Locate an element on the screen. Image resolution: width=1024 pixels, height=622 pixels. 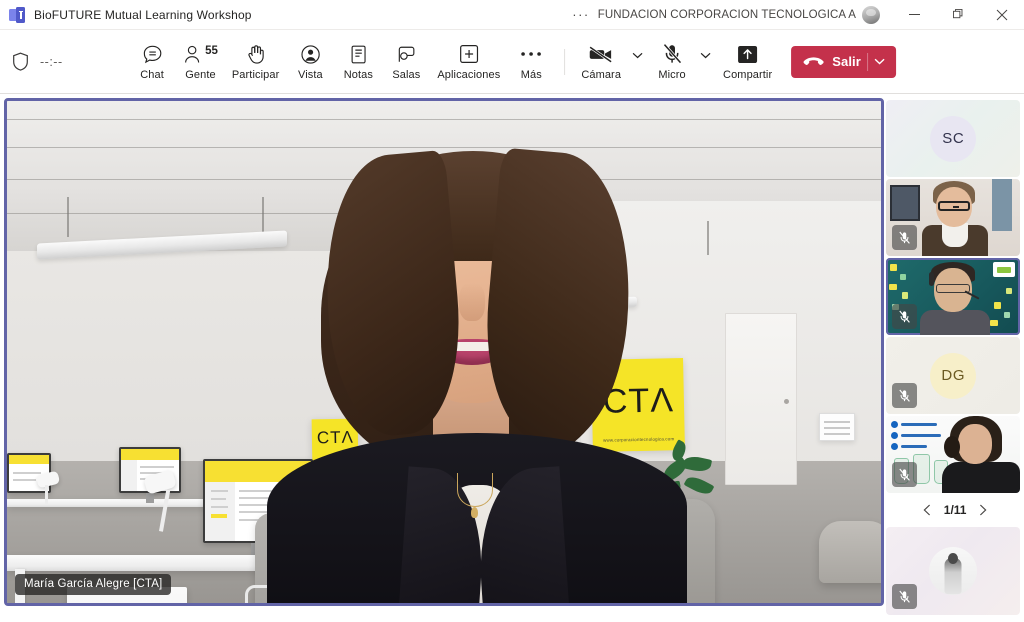
raise-hand-button: Participar is located at coordinates (255, 61).